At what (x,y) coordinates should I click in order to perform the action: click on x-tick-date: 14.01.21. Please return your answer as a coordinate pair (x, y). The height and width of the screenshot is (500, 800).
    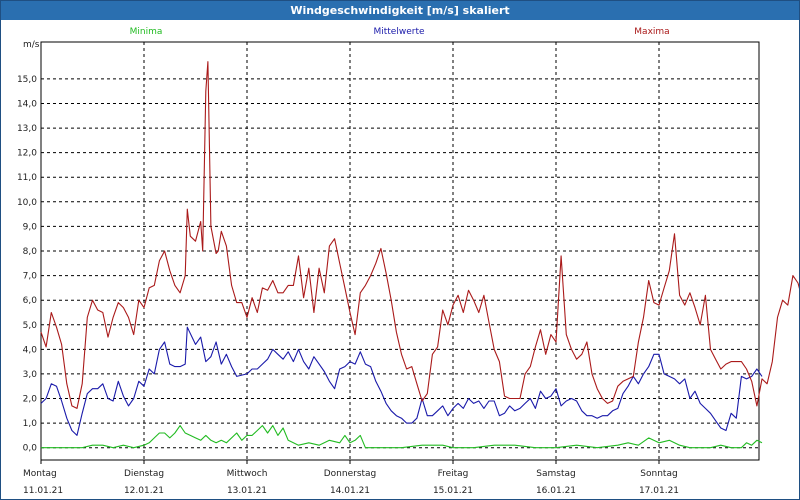
    Looking at the image, I should click on (350, 491).